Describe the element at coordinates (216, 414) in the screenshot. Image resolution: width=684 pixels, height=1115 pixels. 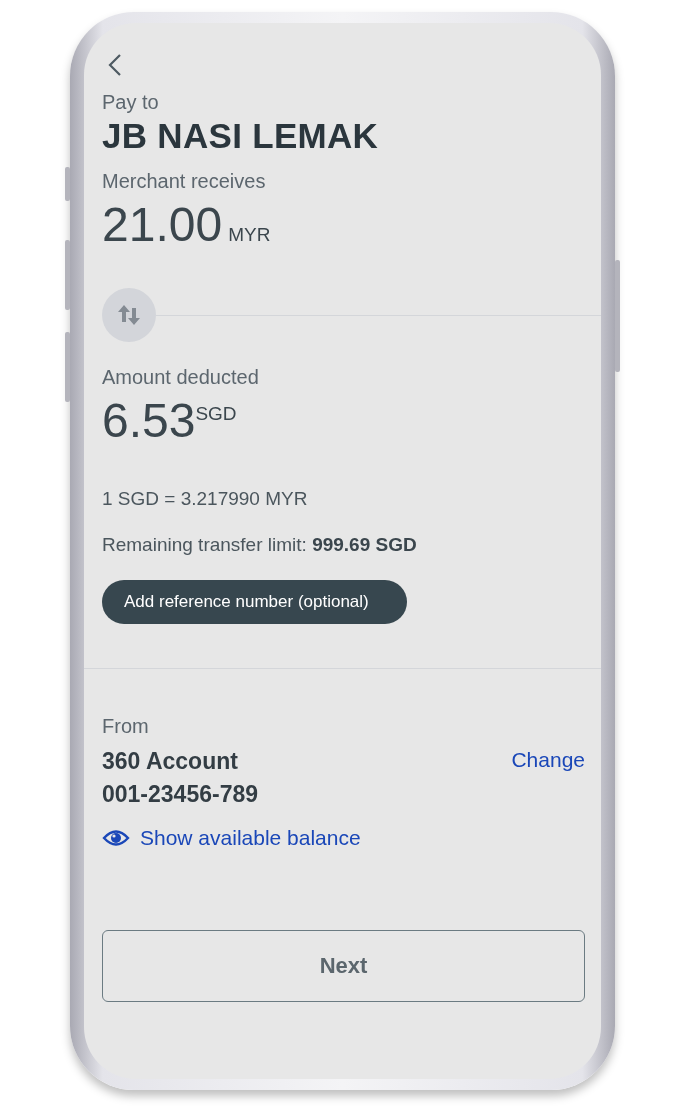
I see `deducted-currency: SGD` at that location.